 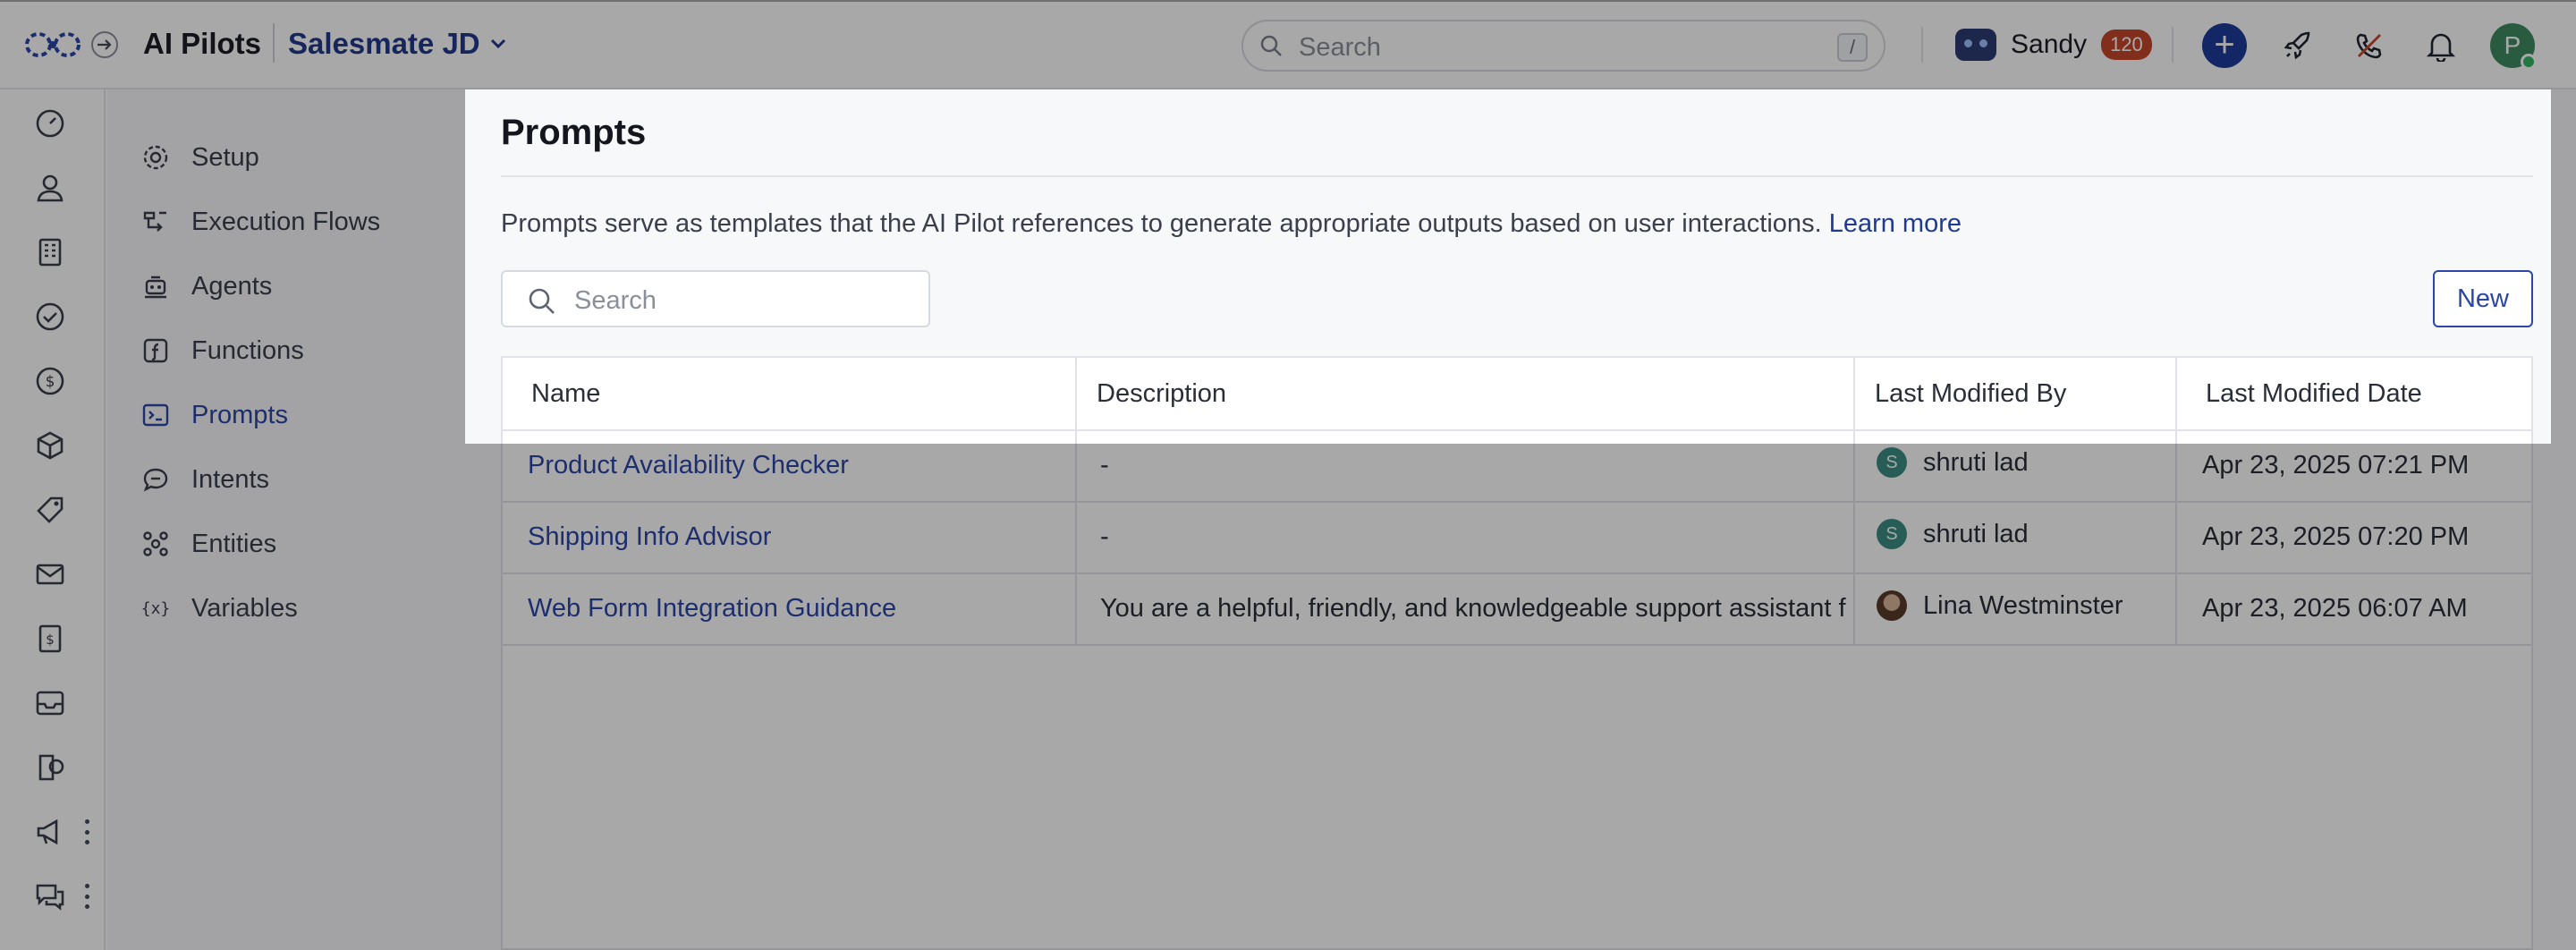 I want to click on column-header-last-modified-date: Last Modified Date, so click(x=2314, y=394).